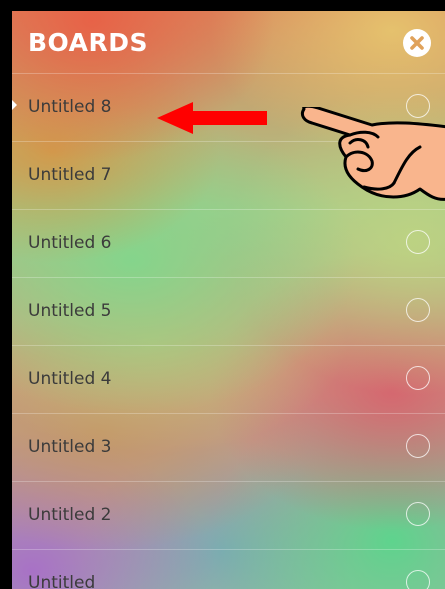 The width and height of the screenshot is (445, 589). I want to click on board-item-untitled-4: Untitled 4, so click(228, 379).